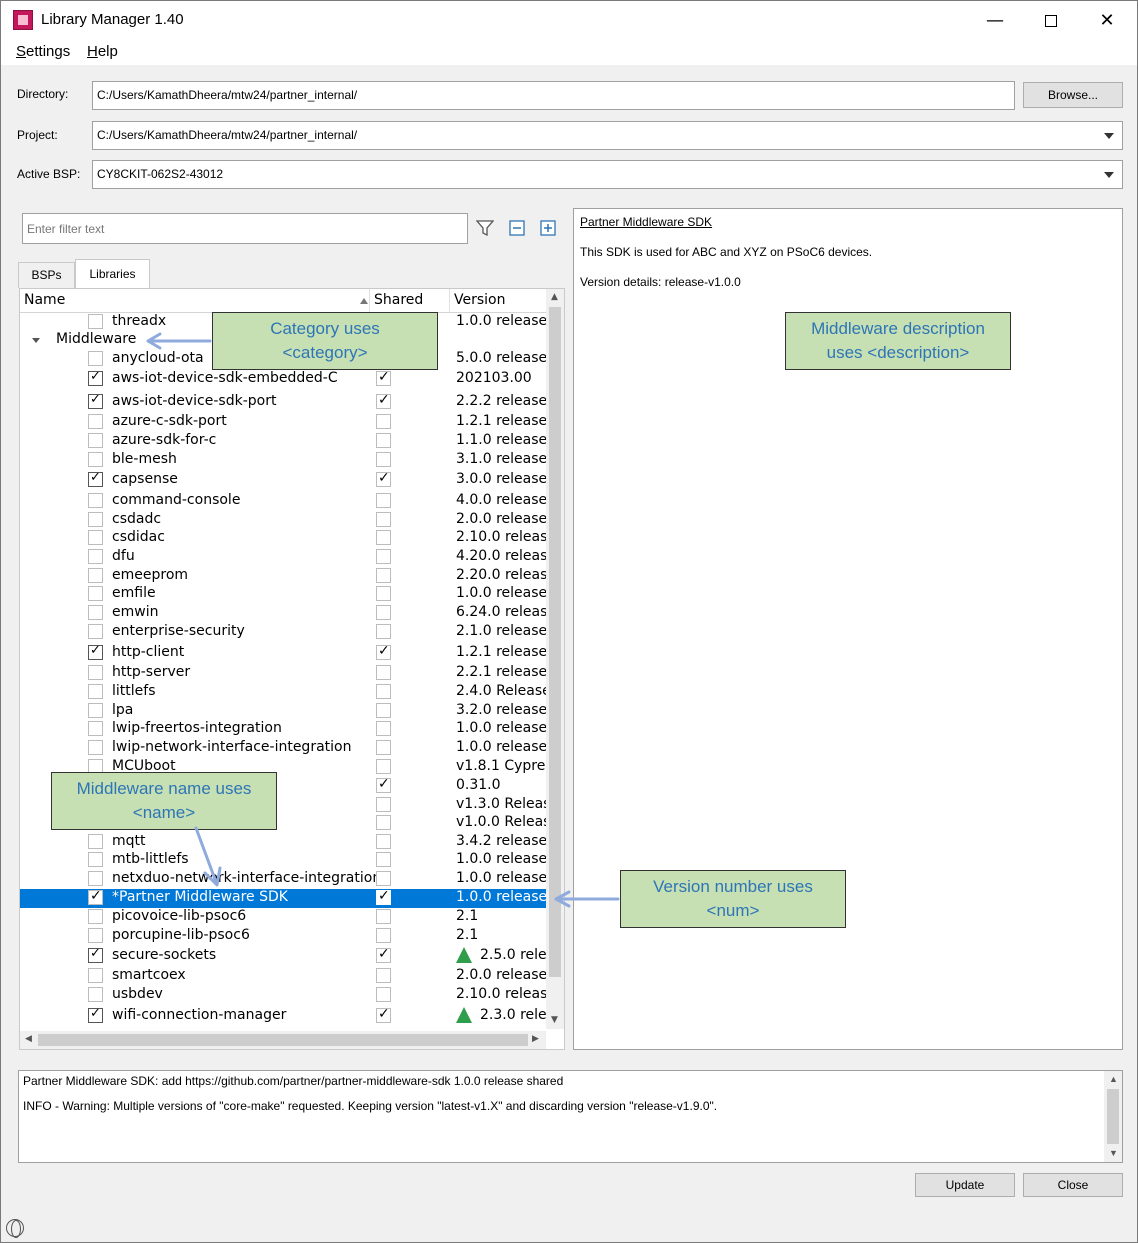  I want to click on filter-input: Enter filter text, so click(245, 228).